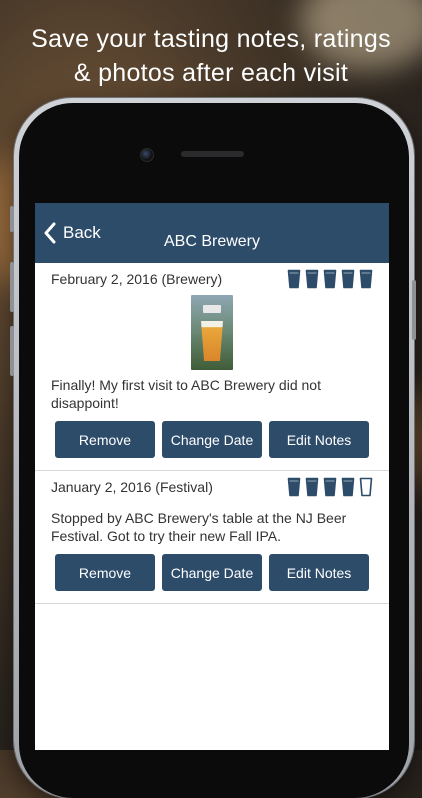 Image resolution: width=422 pixels, height=798 pixels. Describe the element at coordinates (414, 310) in the screenshot. I see `phone-power-button` at that location.